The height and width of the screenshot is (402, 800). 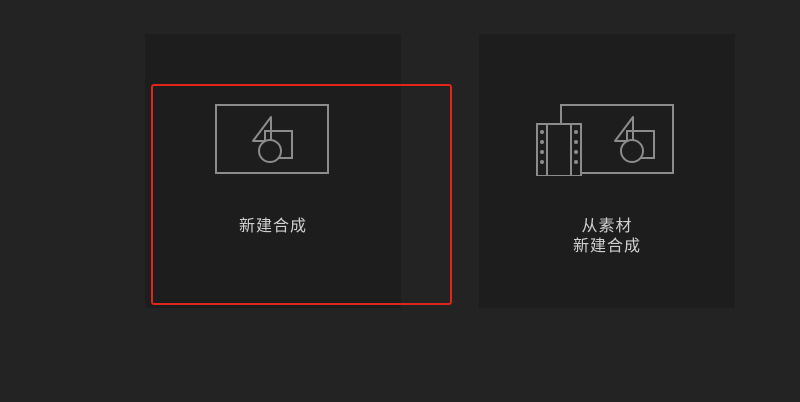 What do you see at coordinates (607, 225) in the screenshot?
I see `from-footage-label-line1: 从素材` at bounding box center [607, 225].